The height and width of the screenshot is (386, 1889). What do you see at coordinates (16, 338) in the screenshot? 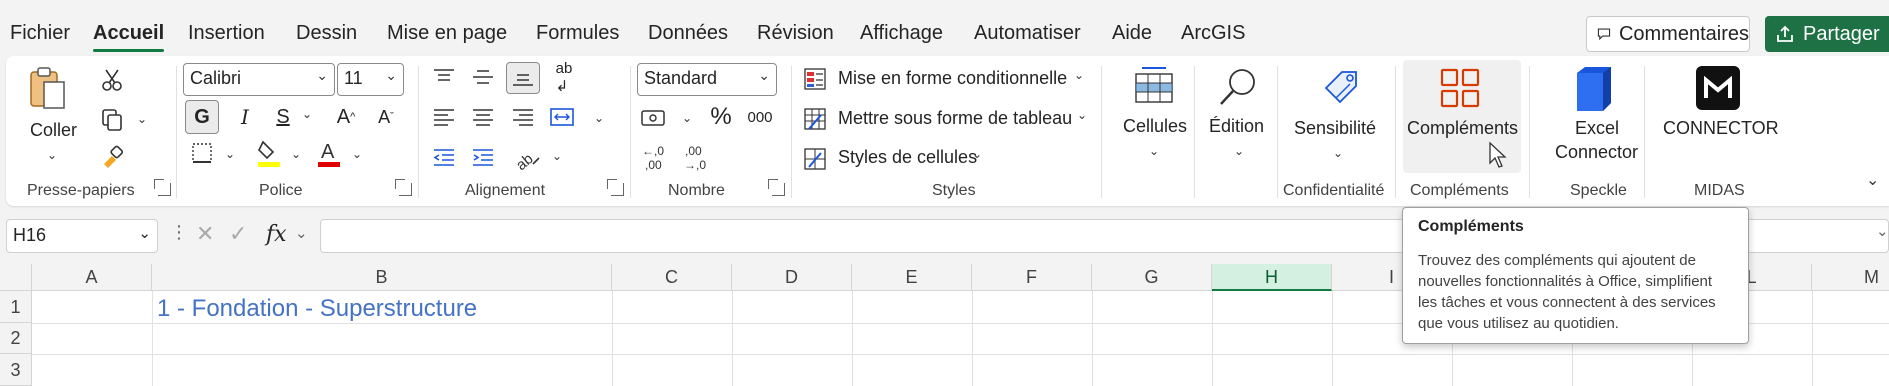
I see `row-header-2: 2` at bounding box center [16, 338].